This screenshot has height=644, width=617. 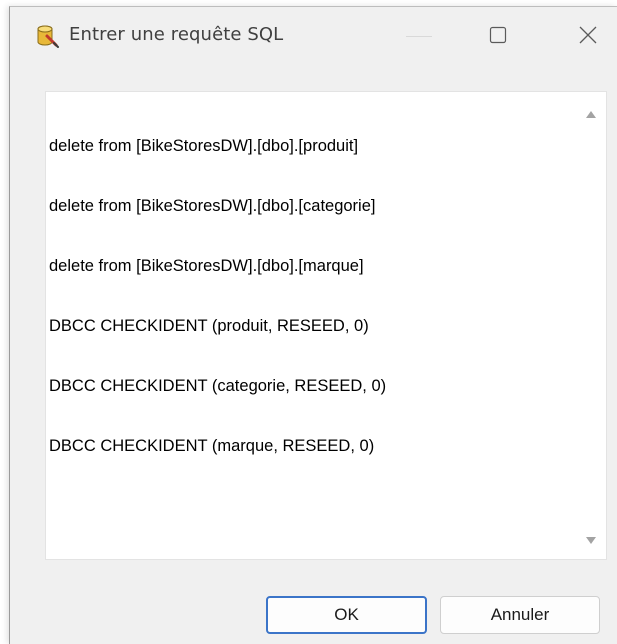 I want to click on scroll-up-arrow-icon, so click(x=591, y=115).